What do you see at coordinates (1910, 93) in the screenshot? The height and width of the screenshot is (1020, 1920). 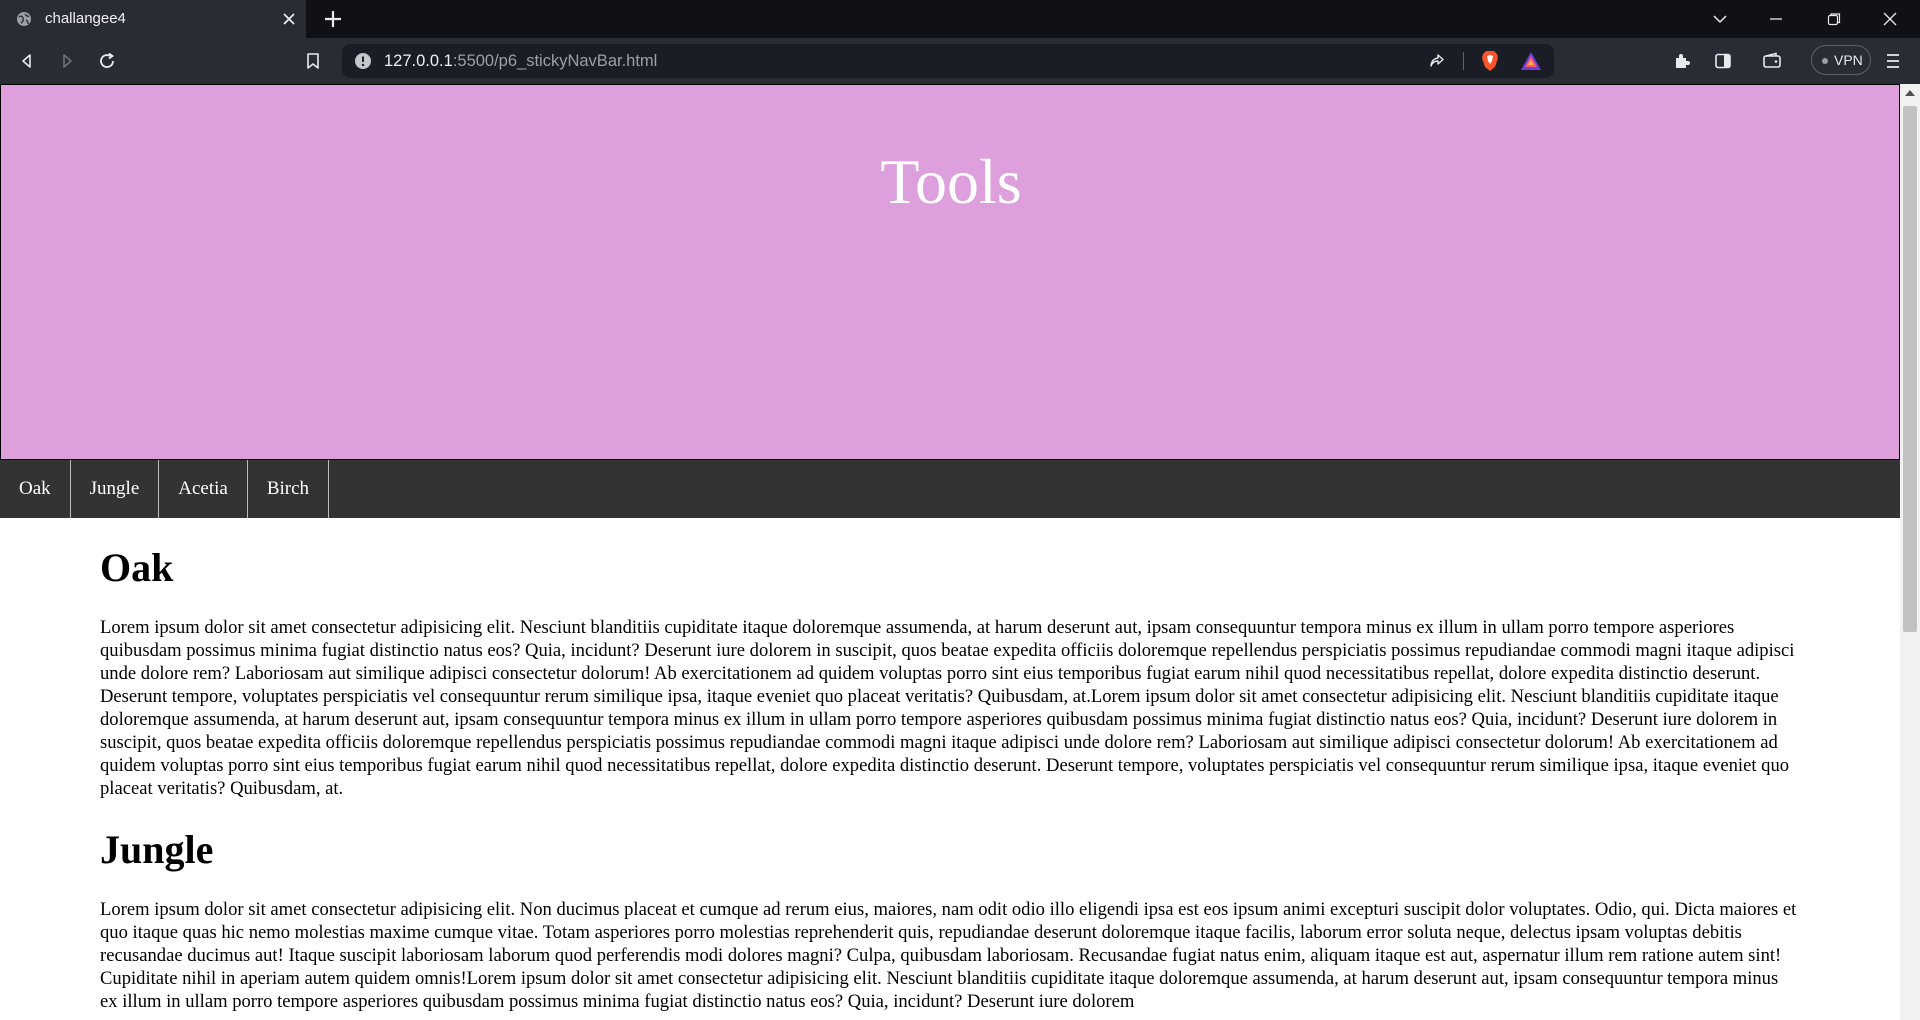 I see `scroll-up-arrow-icon` at bounding box center [1910, 93].